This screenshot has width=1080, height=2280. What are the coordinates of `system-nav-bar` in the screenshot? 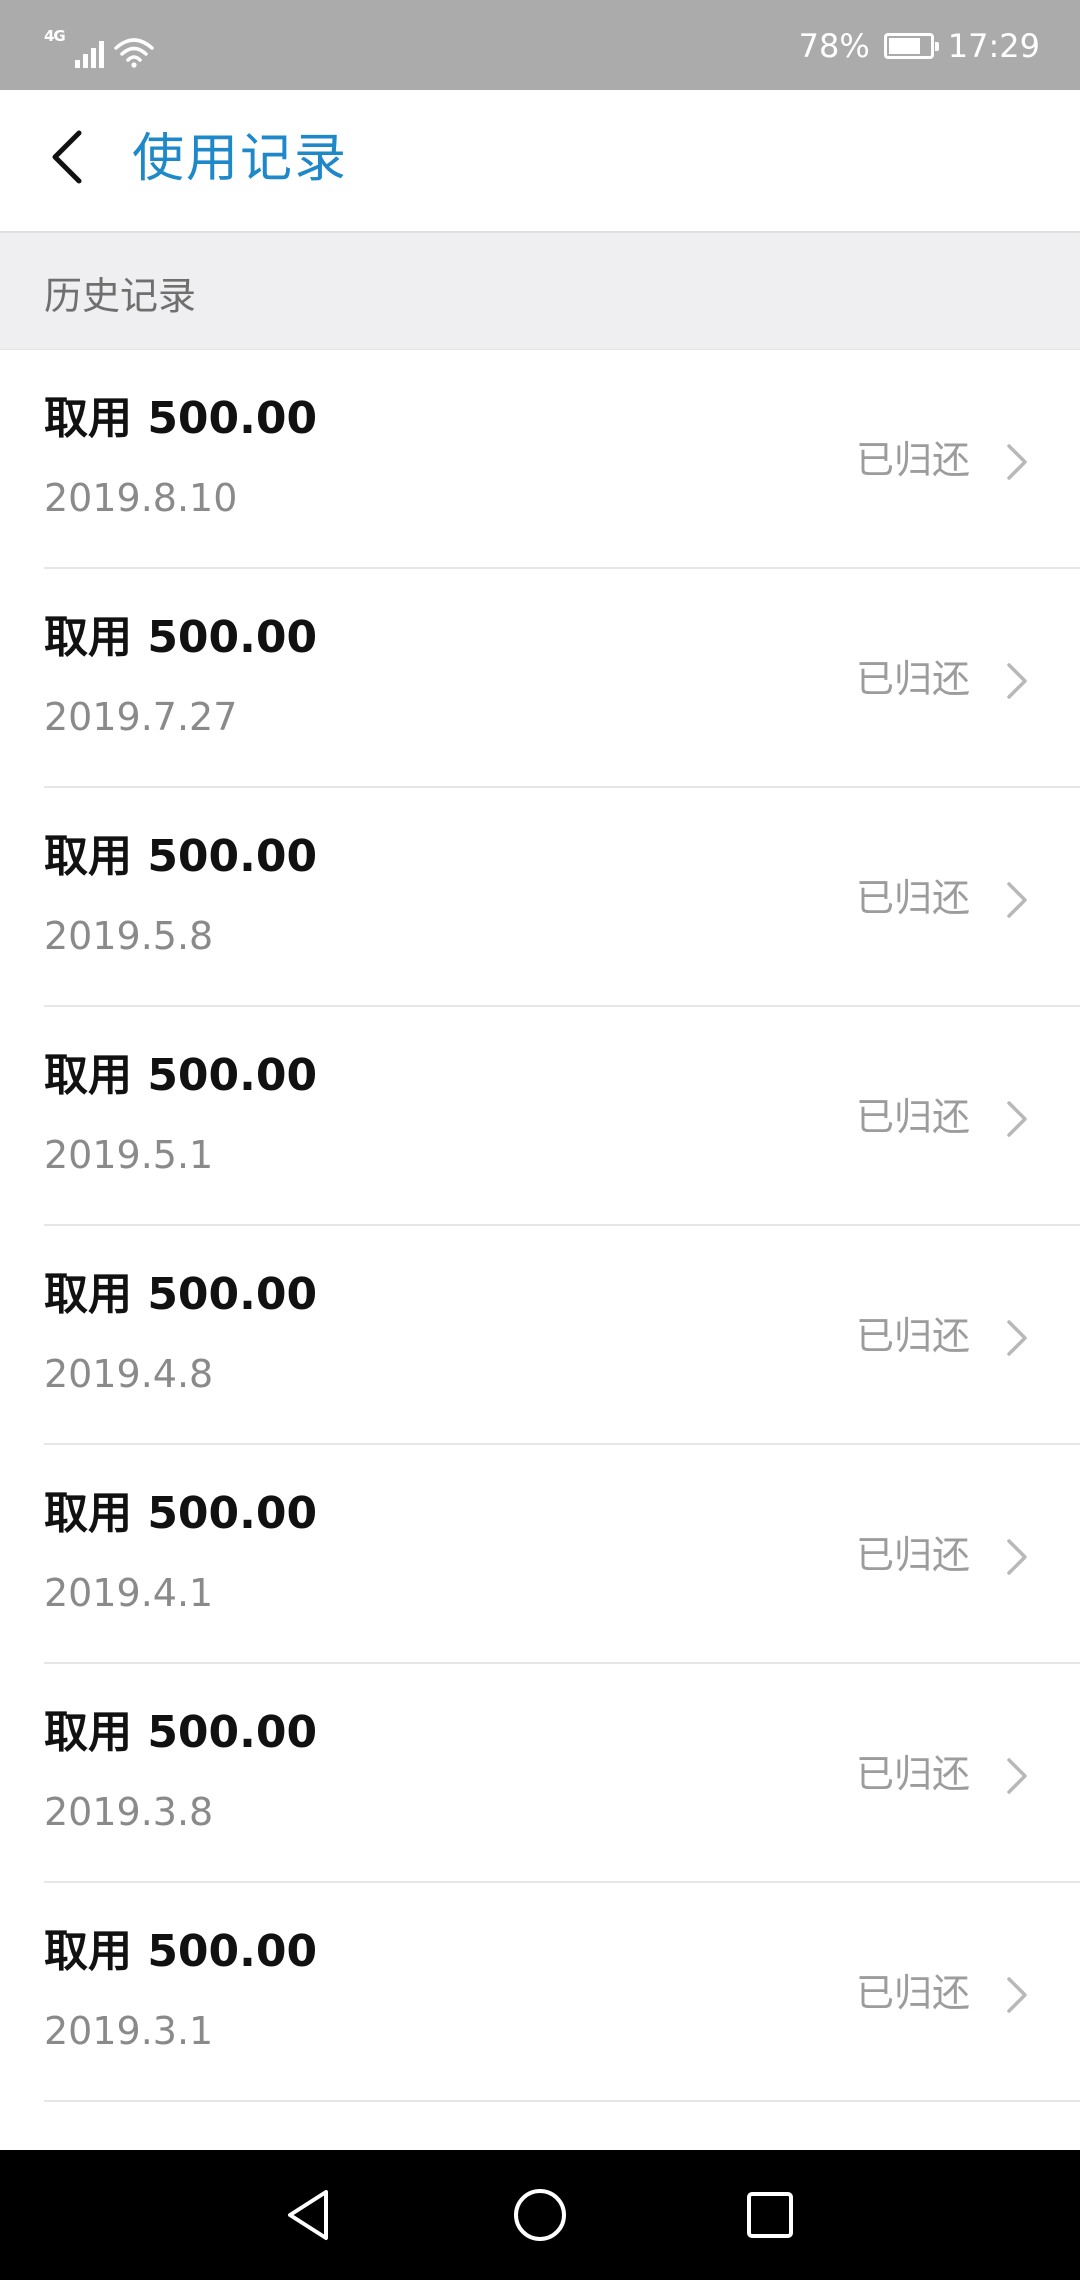 It's located at (540, 2215).